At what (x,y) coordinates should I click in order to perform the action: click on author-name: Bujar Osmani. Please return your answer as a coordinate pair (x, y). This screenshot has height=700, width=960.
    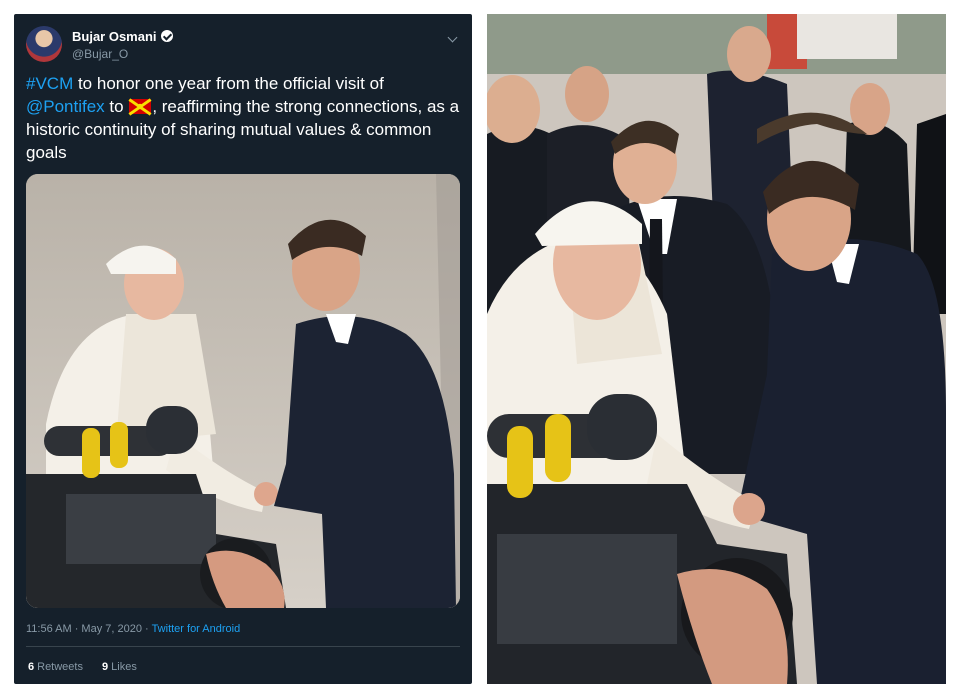
    Looking at the image, I should click on (114, 36).